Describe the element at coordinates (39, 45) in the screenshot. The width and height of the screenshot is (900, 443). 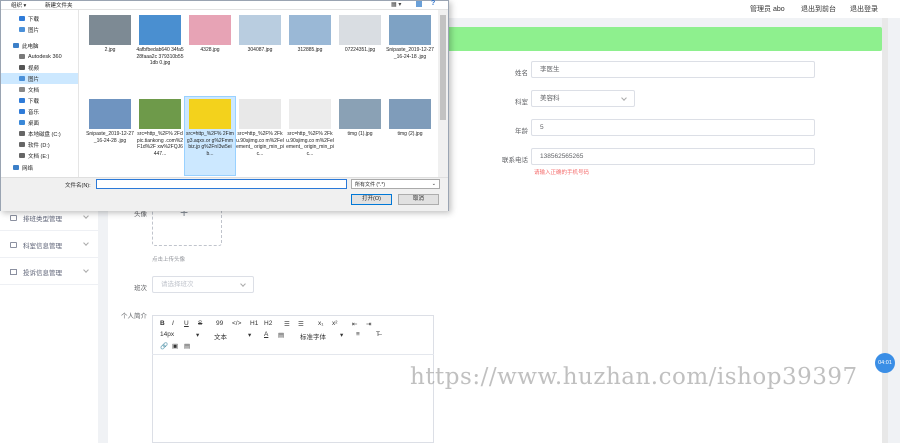
I see `nav-item: 此电脑` at that location.